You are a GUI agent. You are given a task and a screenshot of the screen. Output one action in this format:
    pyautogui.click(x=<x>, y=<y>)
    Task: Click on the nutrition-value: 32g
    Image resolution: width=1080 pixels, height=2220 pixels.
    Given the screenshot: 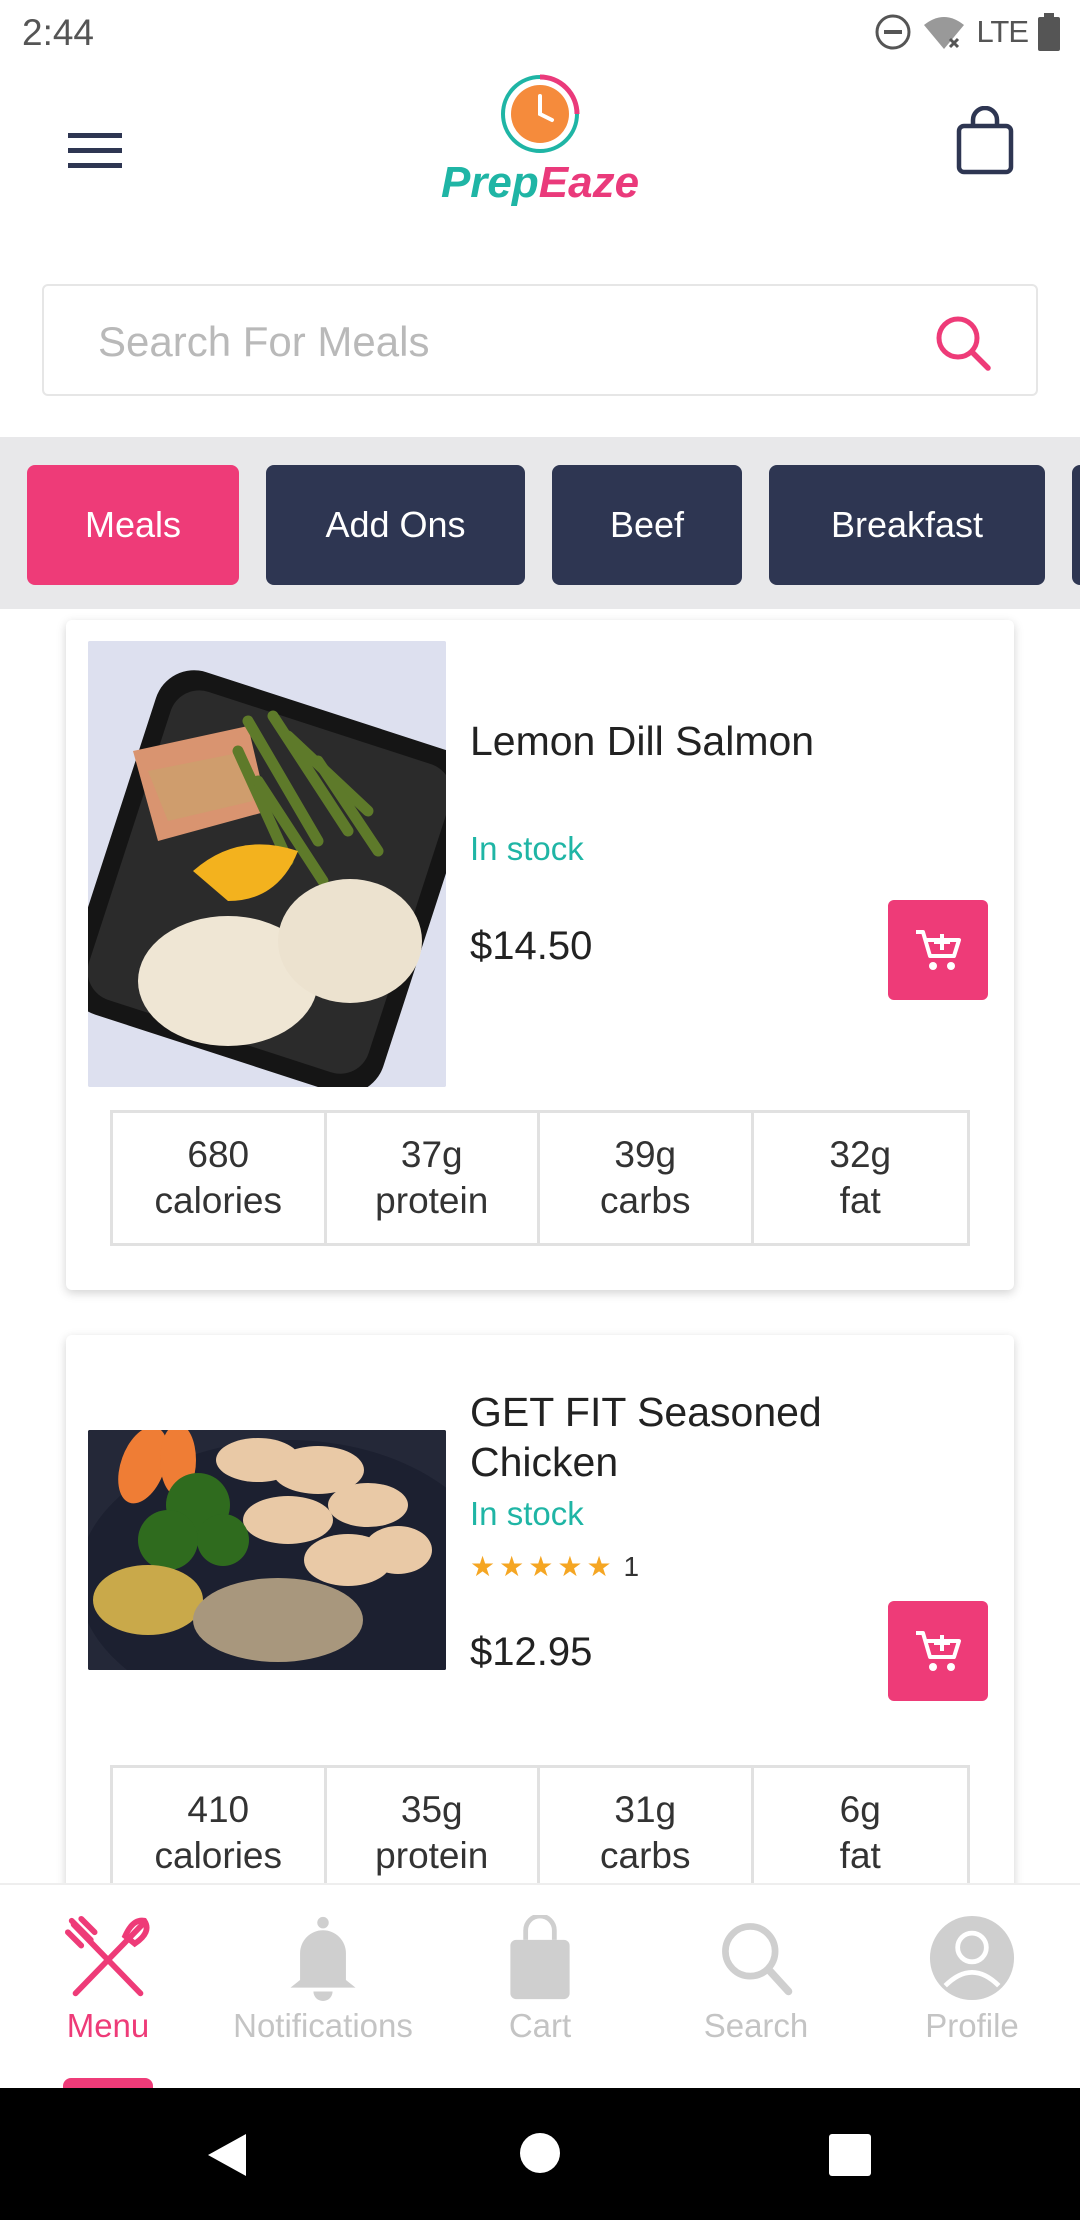 What is the action you would take?
    pyautogui.click(x=860, y=1154)
    